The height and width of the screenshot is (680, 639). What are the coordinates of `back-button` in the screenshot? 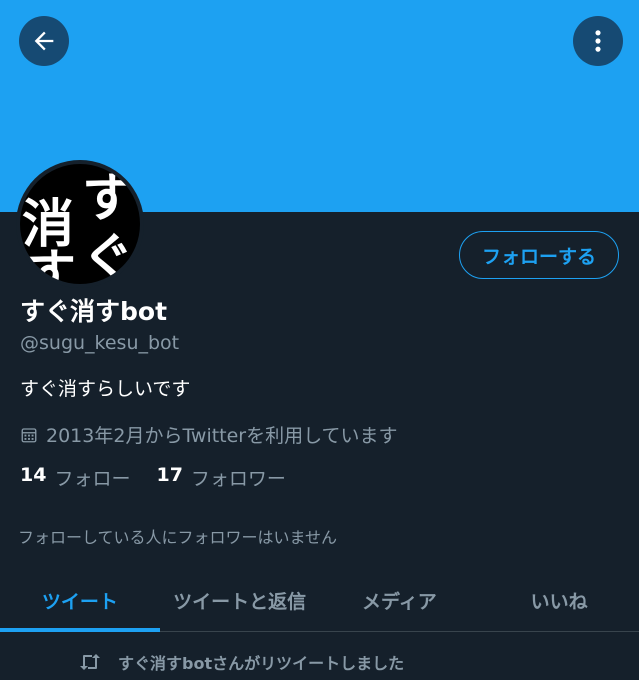 It's located at (44, 41).